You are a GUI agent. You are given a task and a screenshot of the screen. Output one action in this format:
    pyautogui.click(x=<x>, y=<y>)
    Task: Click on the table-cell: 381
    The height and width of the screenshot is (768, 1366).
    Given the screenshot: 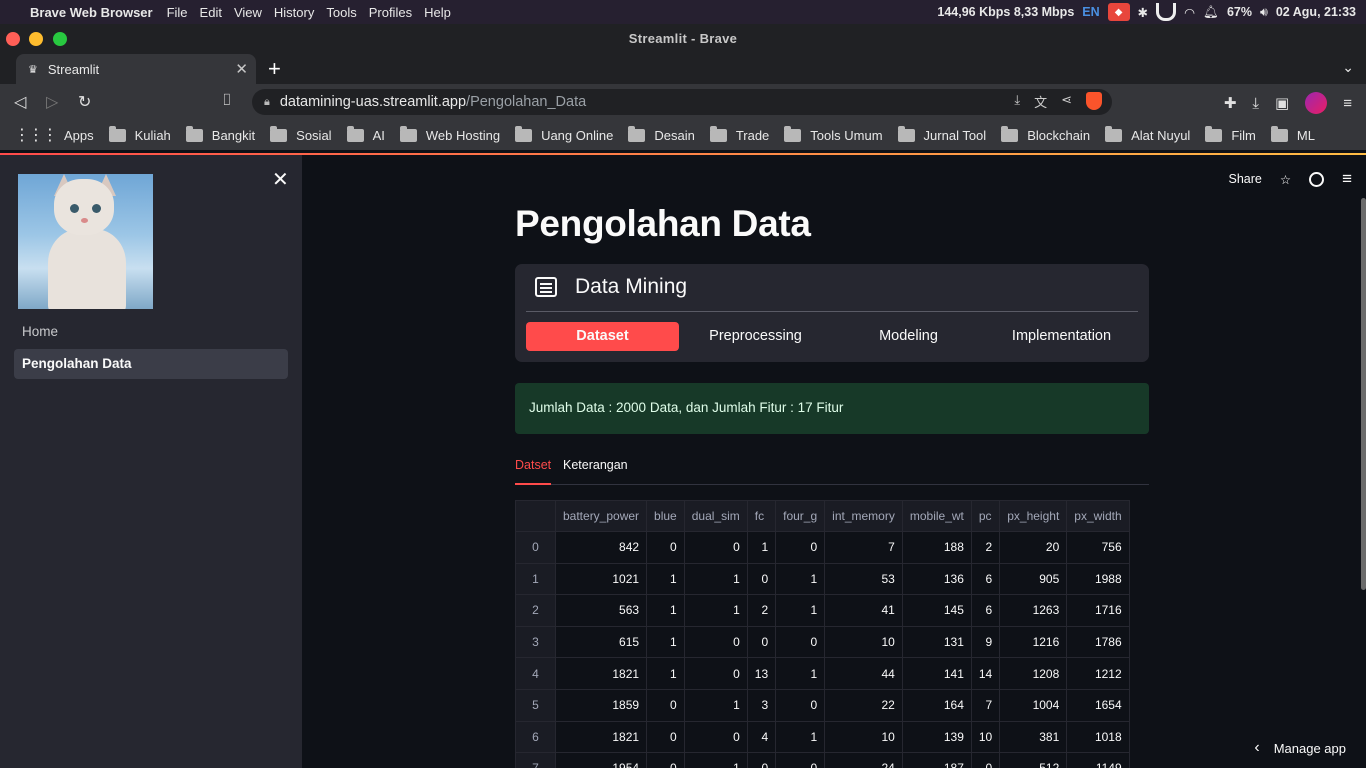 What is the action you would take?
    pyautogui.click(x=1033, y=737)
    